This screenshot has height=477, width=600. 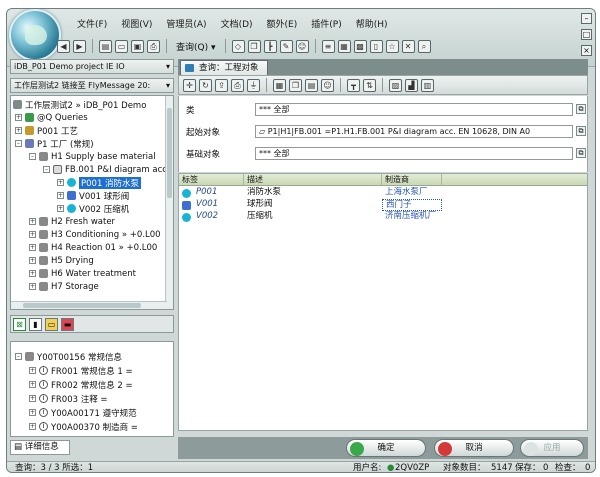 I want to click on detail-item: + i Y00A00171 遵守规范, so click(x=83, y=412).